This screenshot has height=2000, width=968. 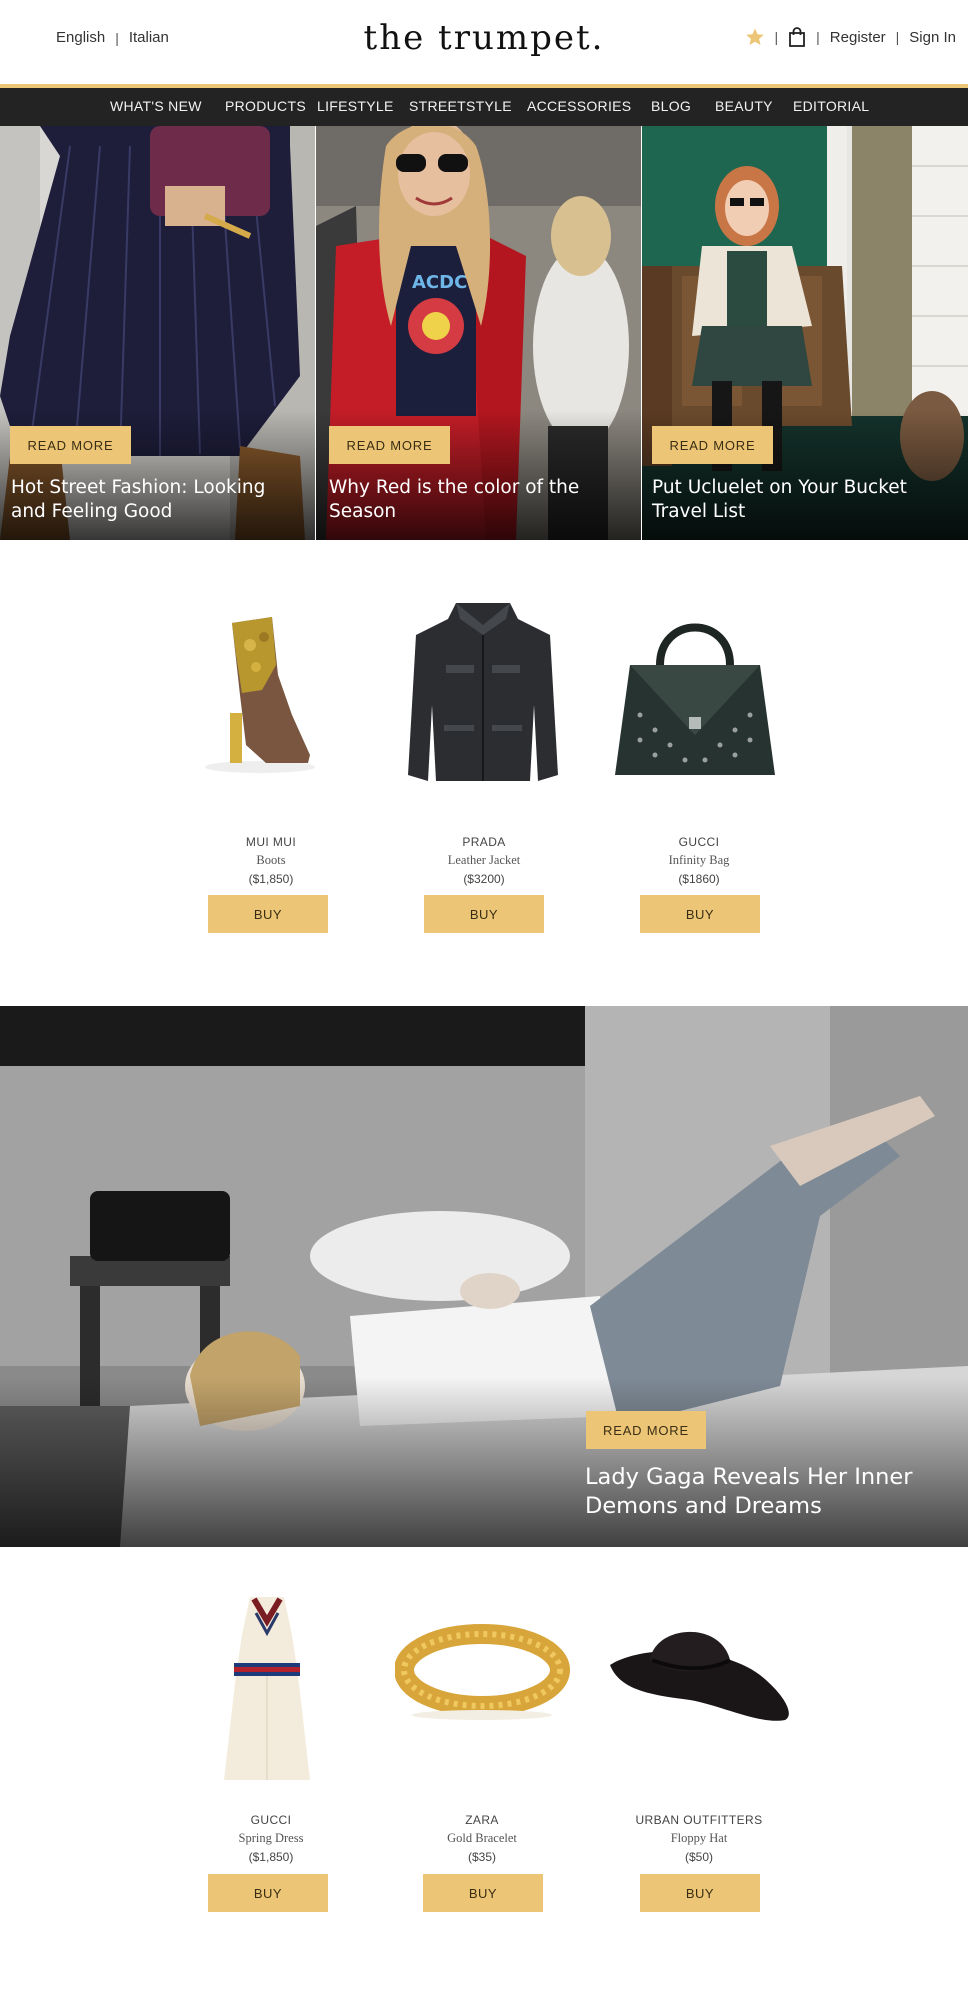 What do you see at coordinates (698, 1857) in the screenshot?
I see `product-price: ($50)` at bounding box center [698, 1857].